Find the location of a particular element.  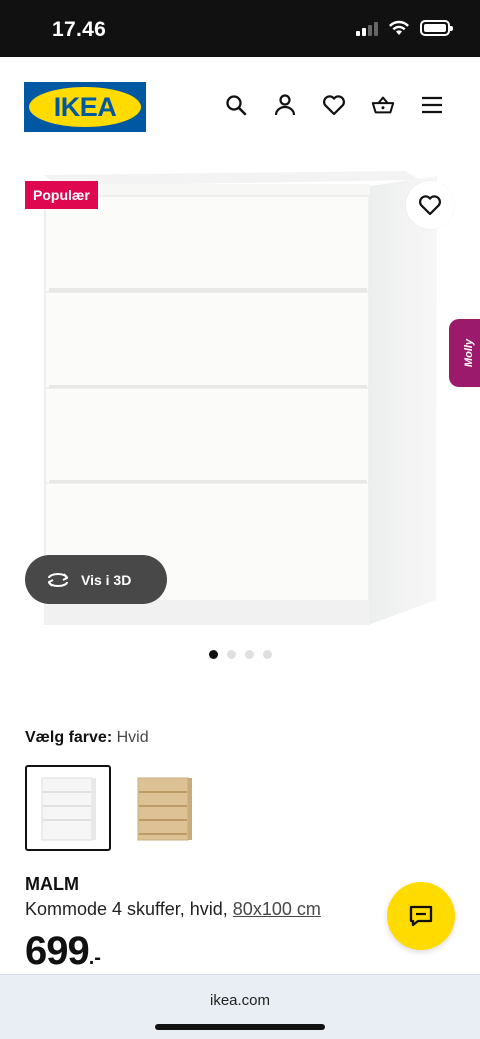

chat-icon is located at coordinates (421, 916).